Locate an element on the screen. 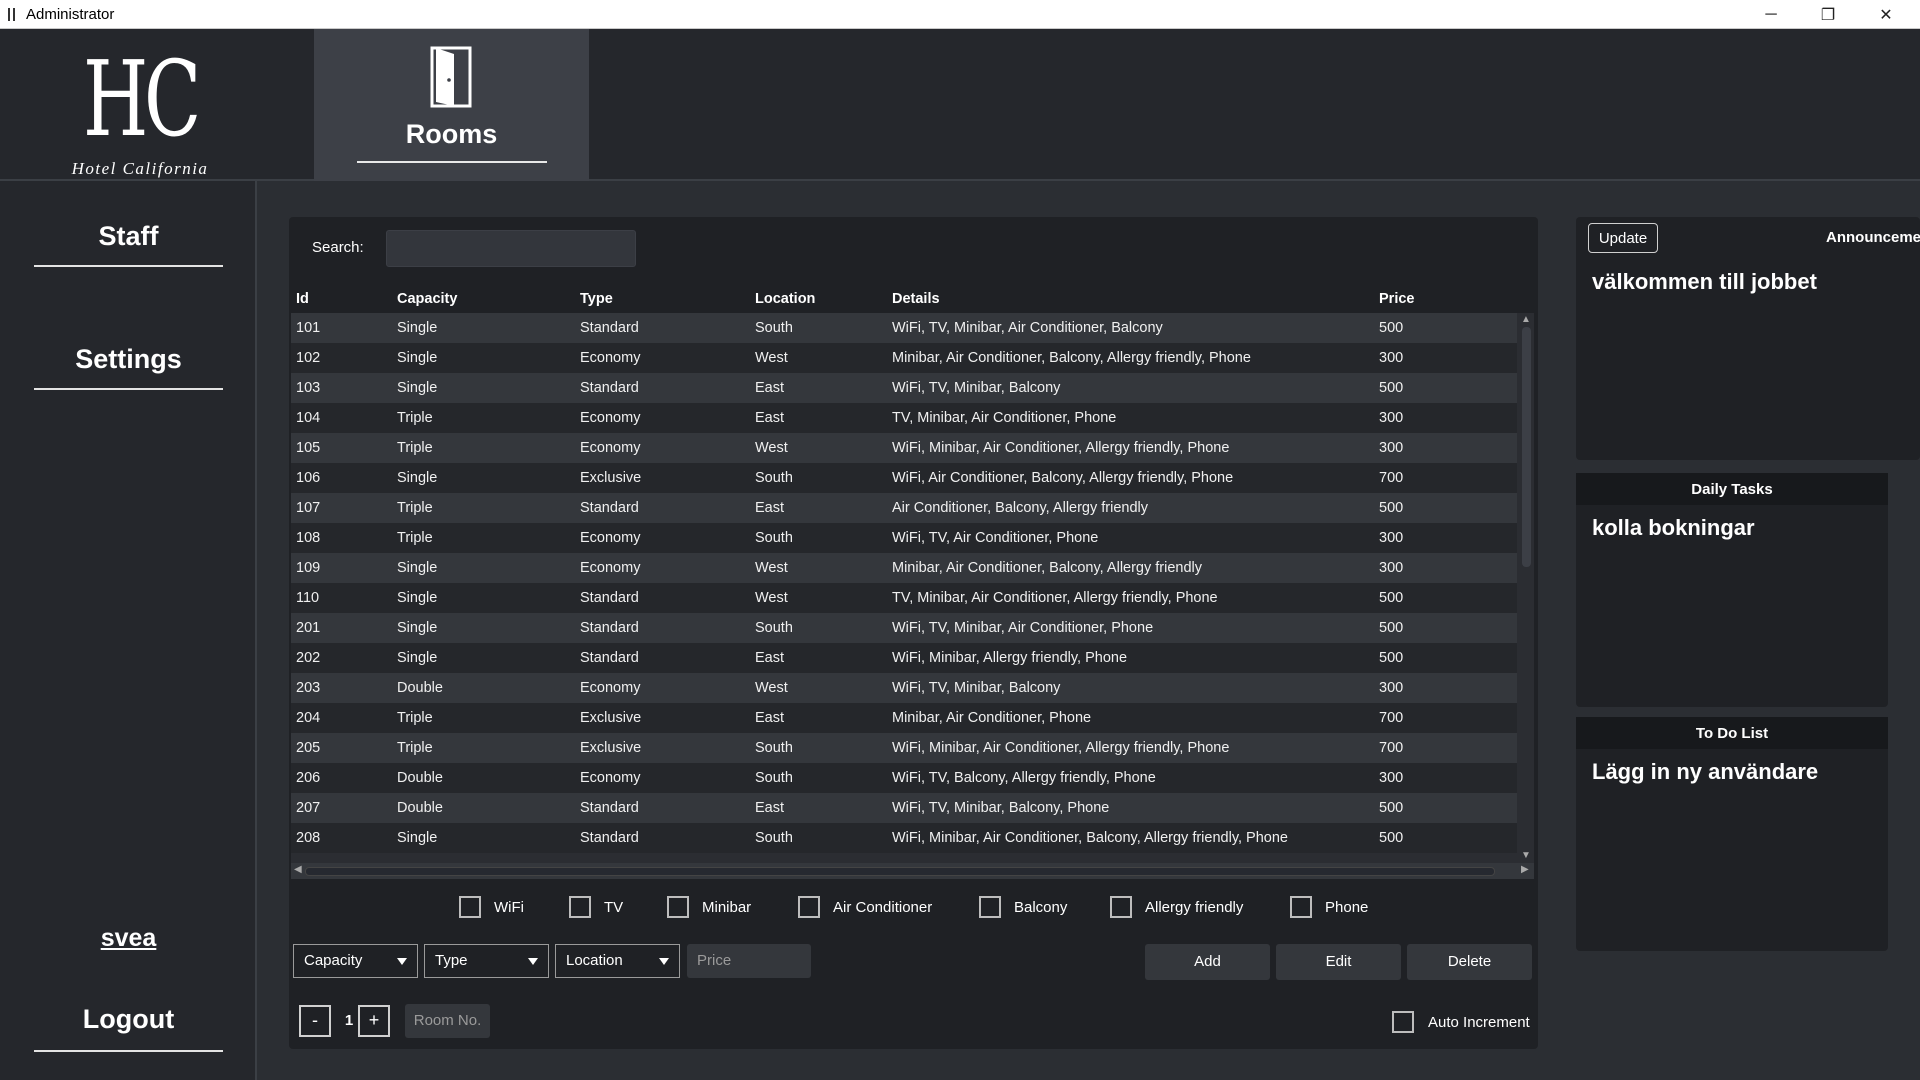 The width and height of the screenshot is (1920, 1080). checkbox-wifi: WiFi is located at coordinates (491, 907).